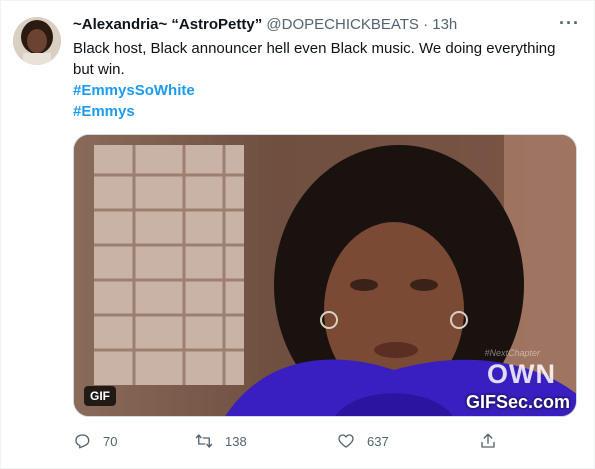  I want to click on watermark-own: OWN, so click(521, 374).